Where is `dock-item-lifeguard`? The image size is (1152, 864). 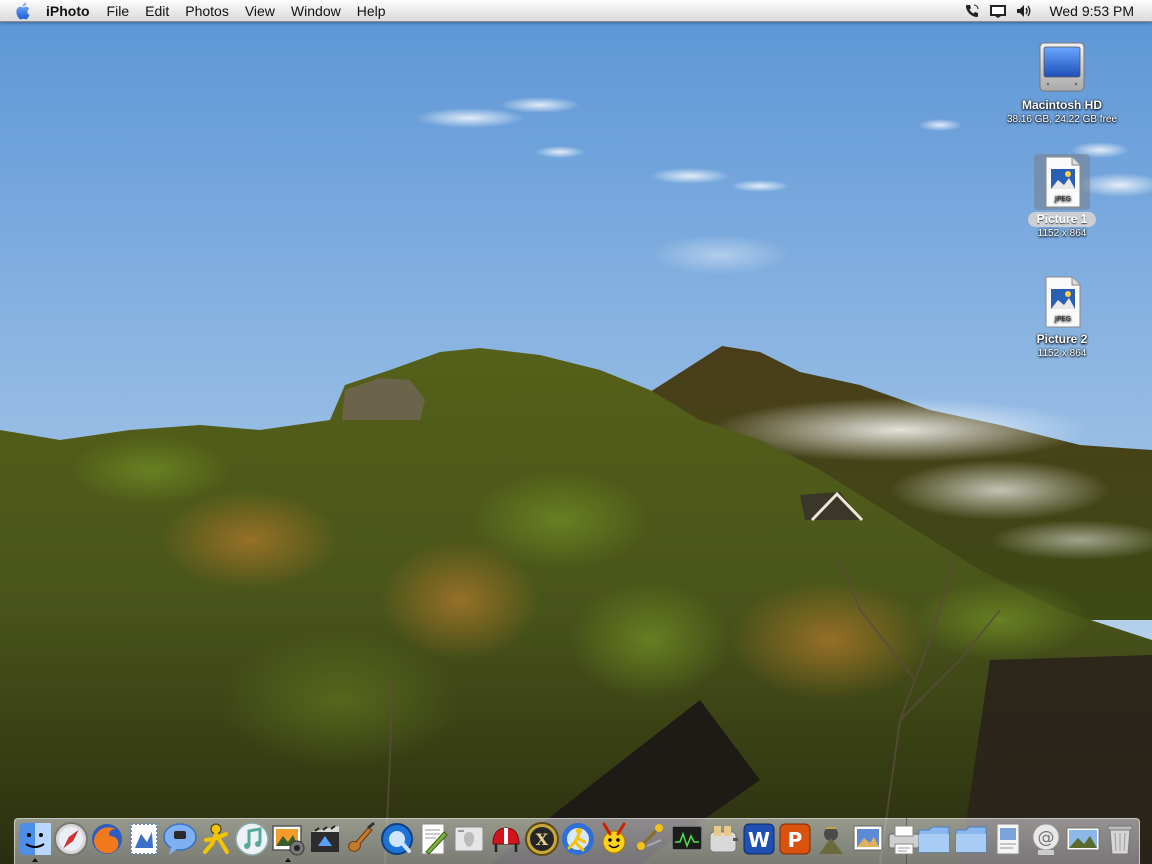 dock-item-lifeguard is located at coordinates (506, 839).